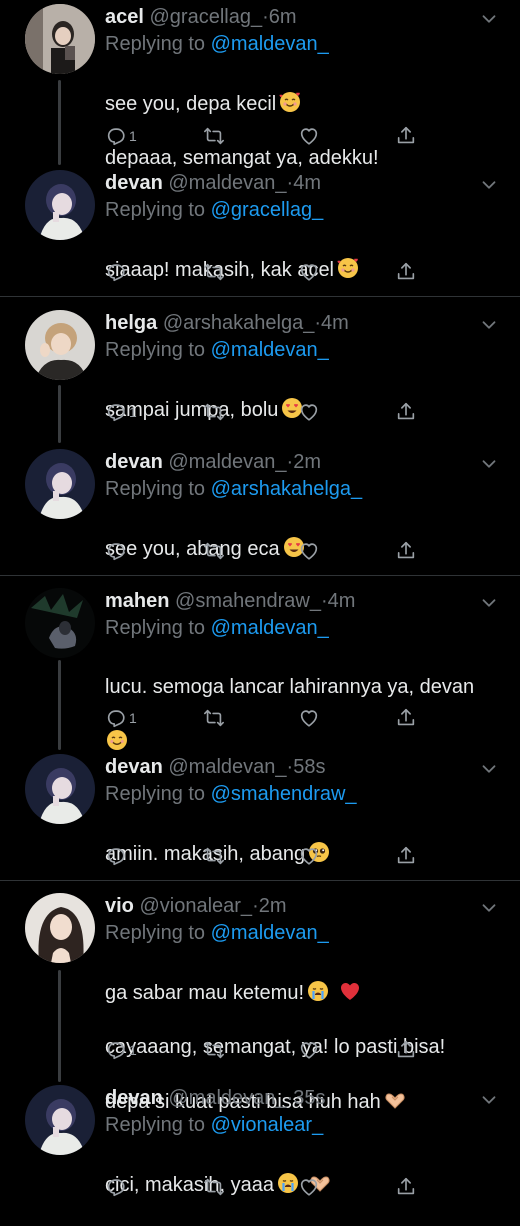 The width and height of the screenshot is (520, 1226). I want to click on display-name: helga, so click(131, 323).